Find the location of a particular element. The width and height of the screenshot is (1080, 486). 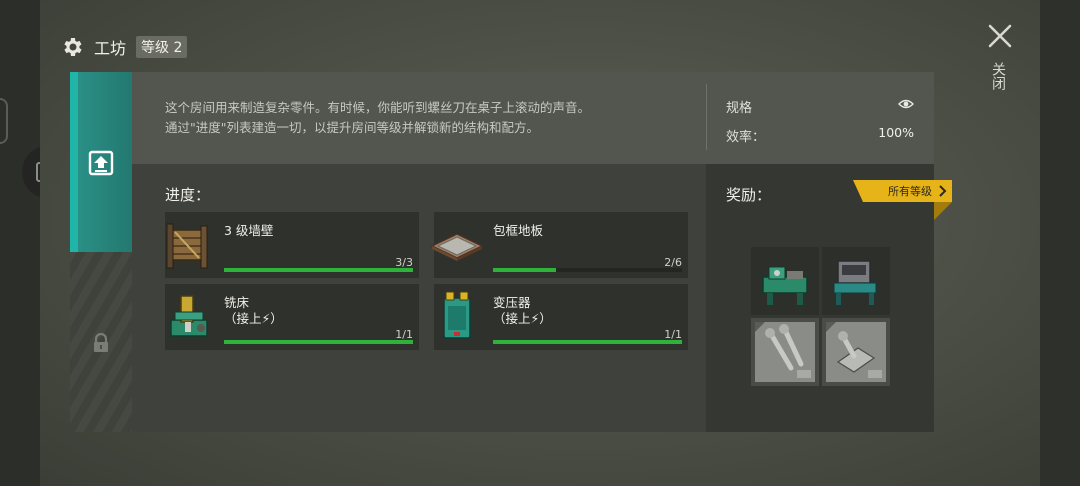

lock-icon is located at coordinates (101, 342).